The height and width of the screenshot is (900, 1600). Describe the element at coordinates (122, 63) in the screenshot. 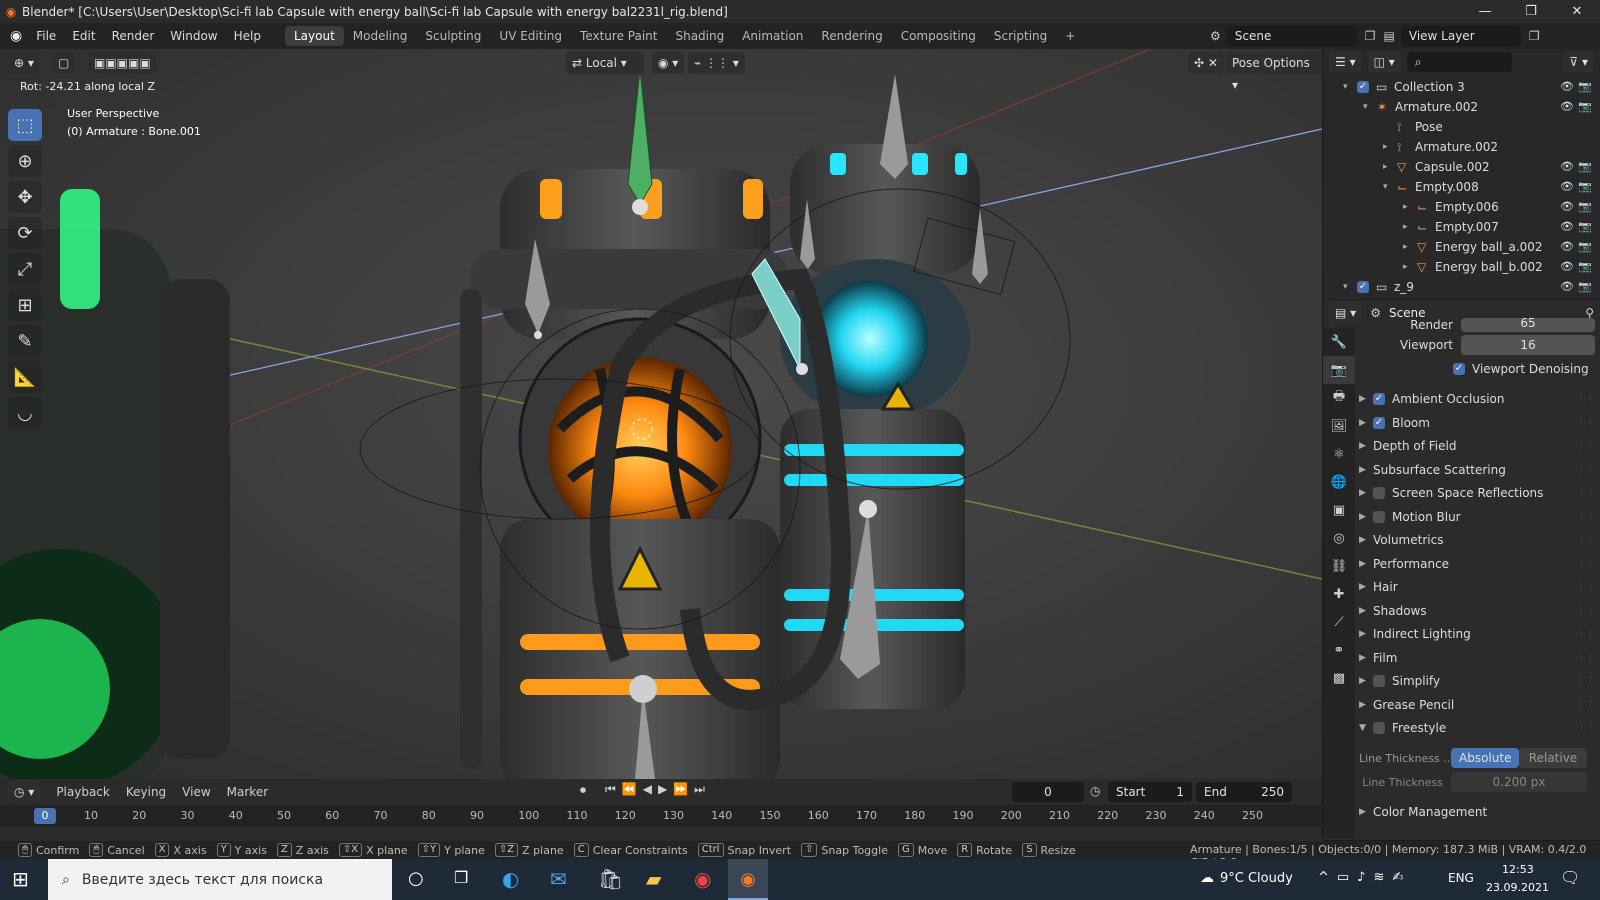

I see `selection-mode-icons: ▣▣▣▣▣` at that location.